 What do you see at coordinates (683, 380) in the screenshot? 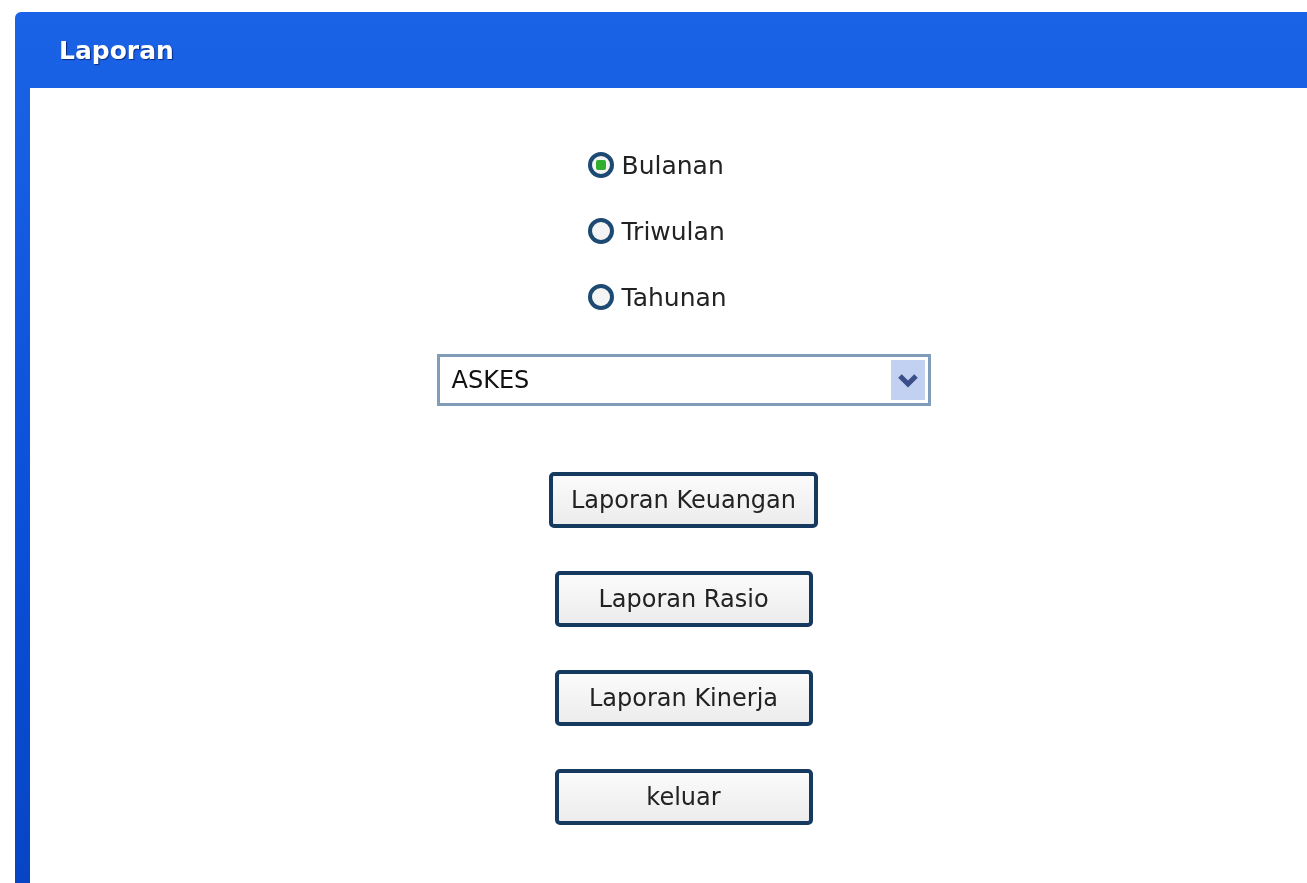
I see `dropdown: ASKES` at bounding box center [683, 380].